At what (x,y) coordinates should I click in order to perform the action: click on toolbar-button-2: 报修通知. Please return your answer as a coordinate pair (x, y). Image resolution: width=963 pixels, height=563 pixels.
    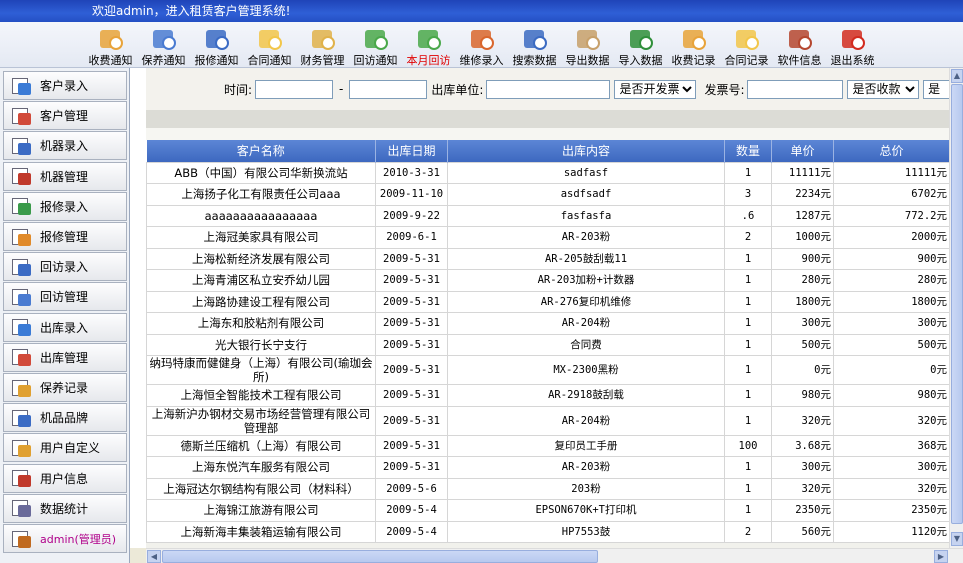
    Looking at the image, I should click on (216, 45).